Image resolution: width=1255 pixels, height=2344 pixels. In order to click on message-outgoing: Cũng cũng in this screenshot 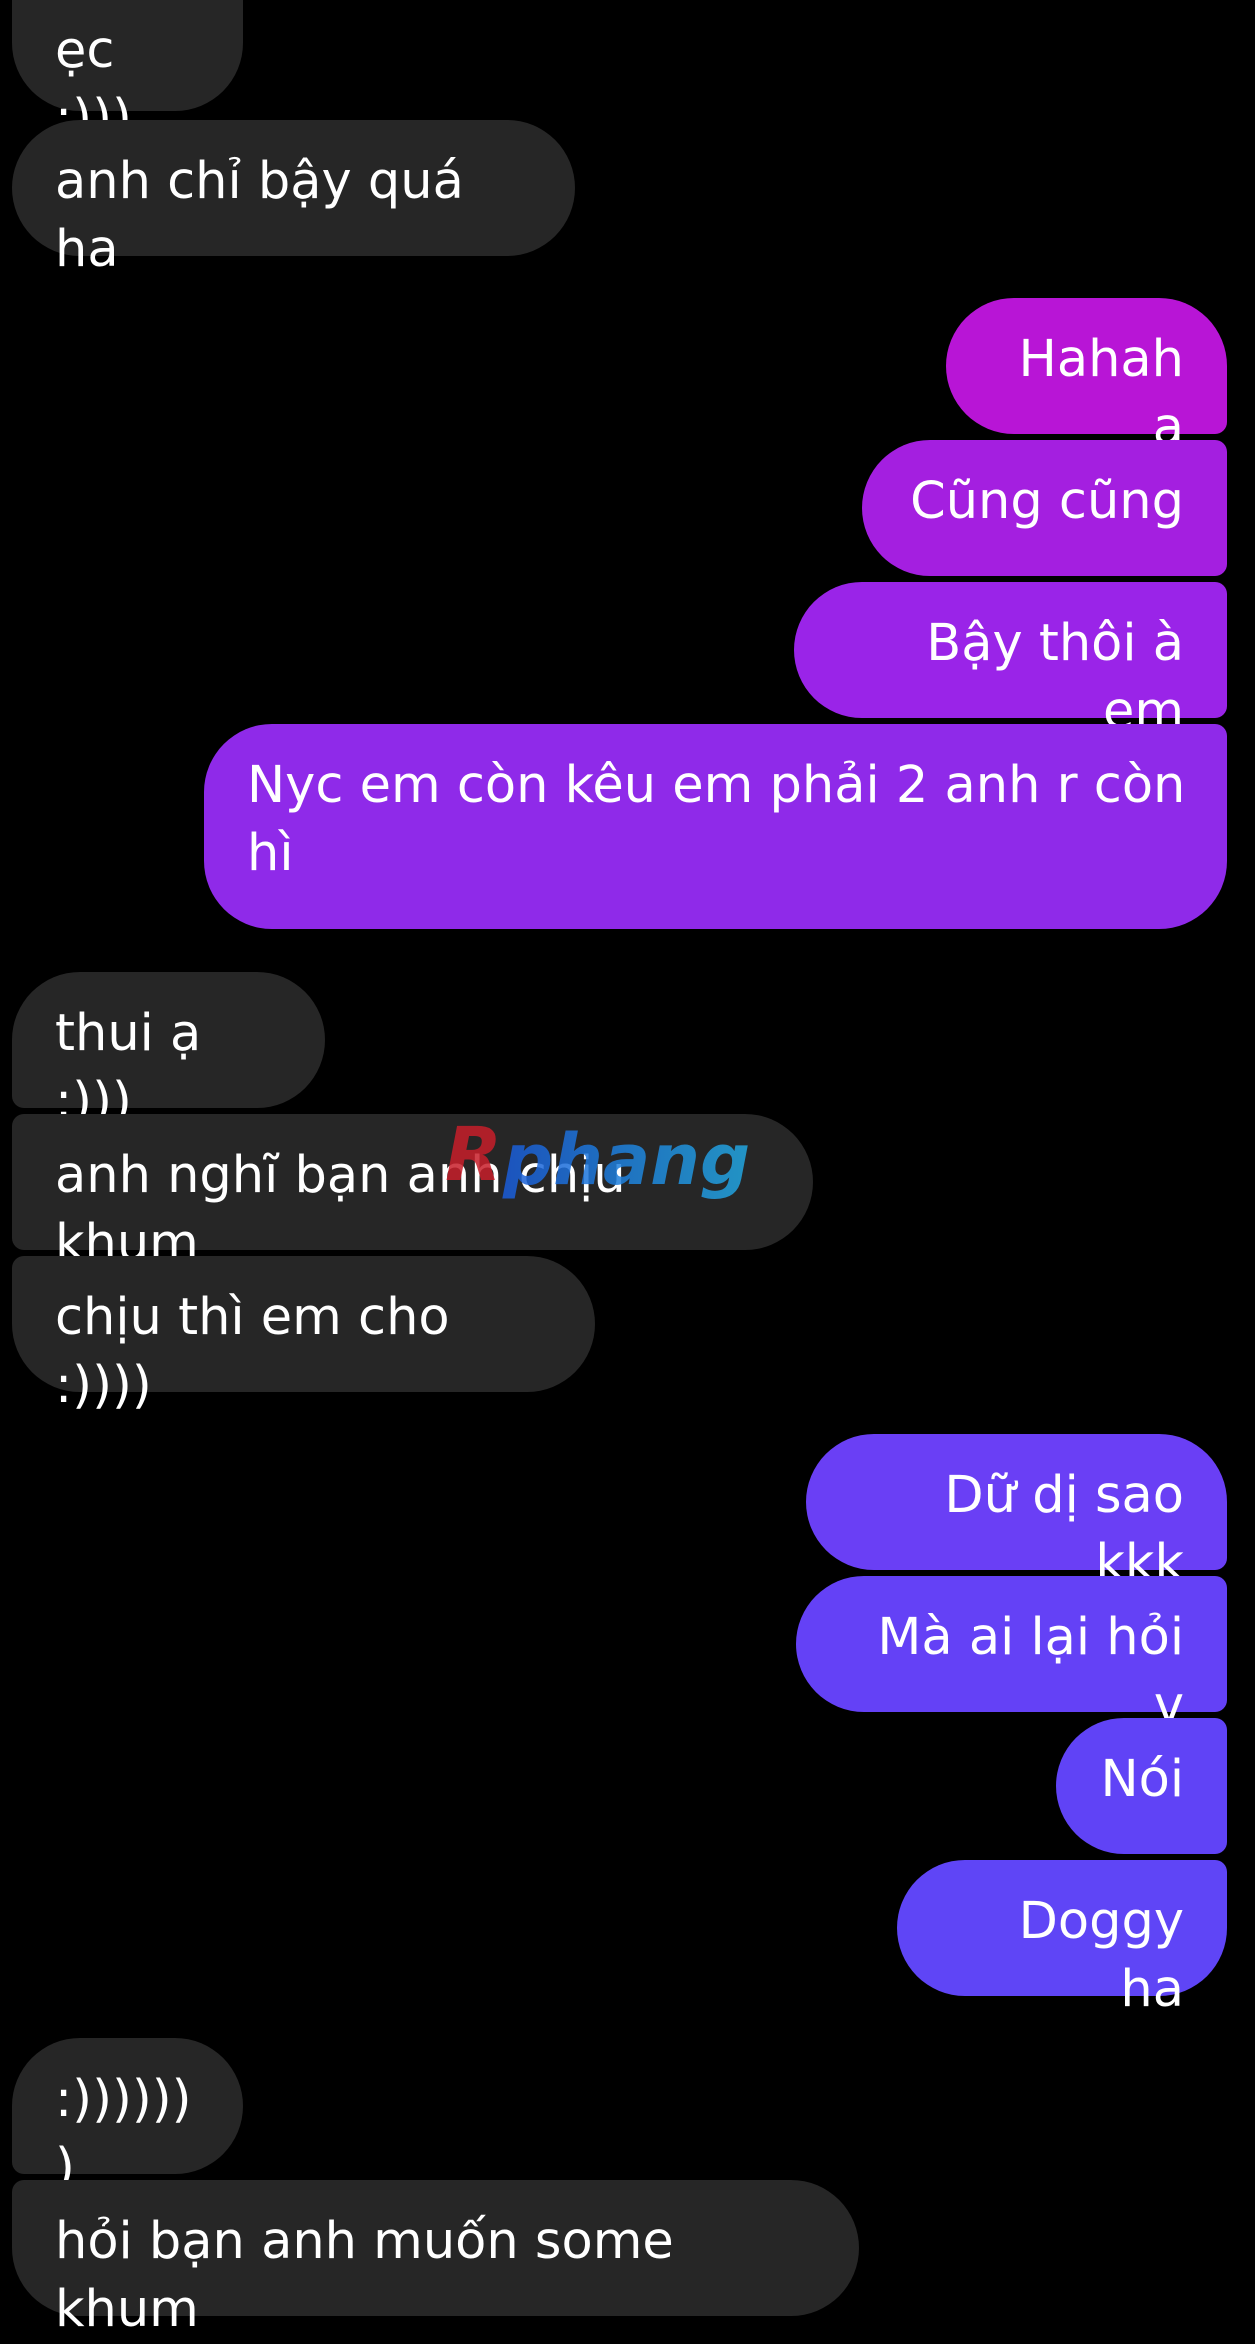, I will do `click(1044, 508)`.